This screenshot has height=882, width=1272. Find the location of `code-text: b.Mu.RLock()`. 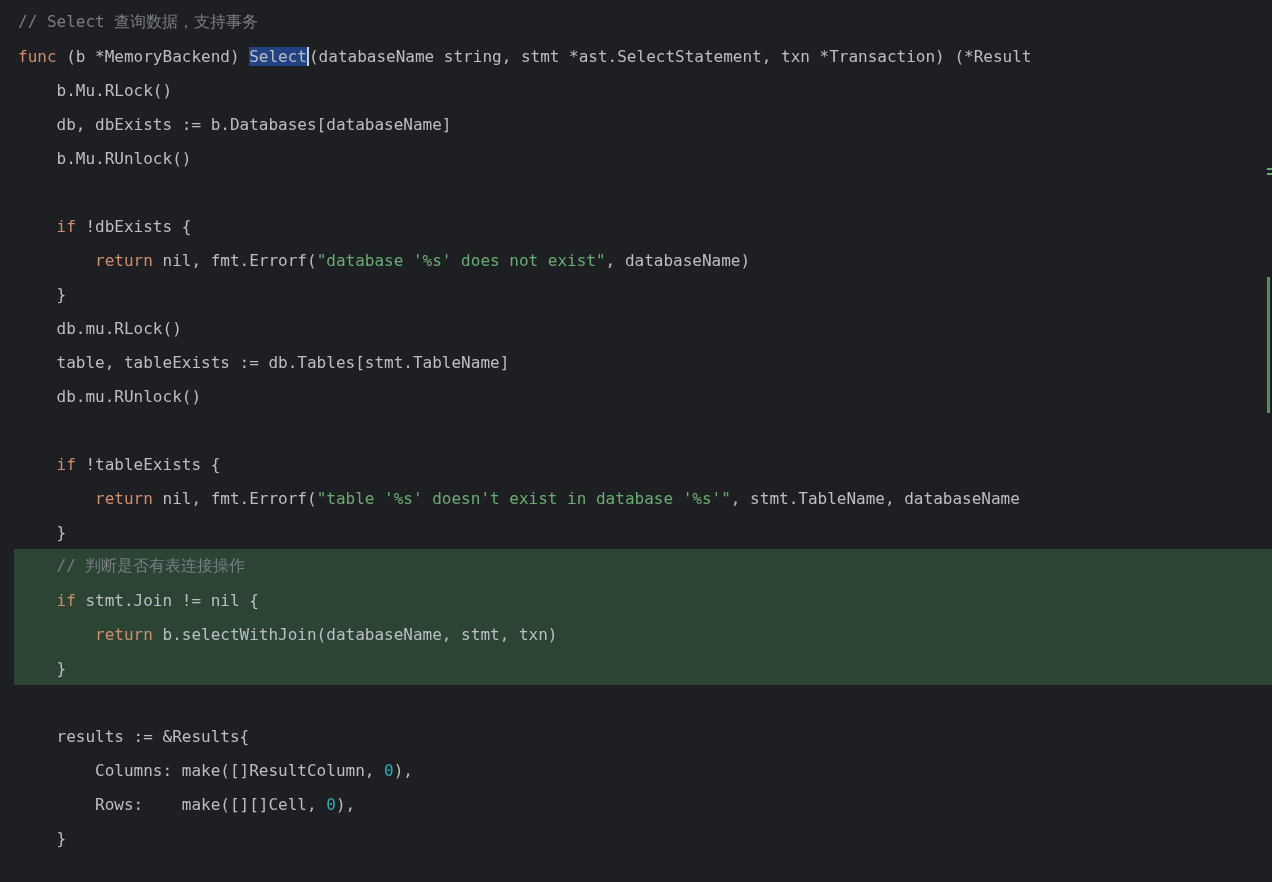

code-text: b.Mu.RLock() is located at coordinates (114, 90).